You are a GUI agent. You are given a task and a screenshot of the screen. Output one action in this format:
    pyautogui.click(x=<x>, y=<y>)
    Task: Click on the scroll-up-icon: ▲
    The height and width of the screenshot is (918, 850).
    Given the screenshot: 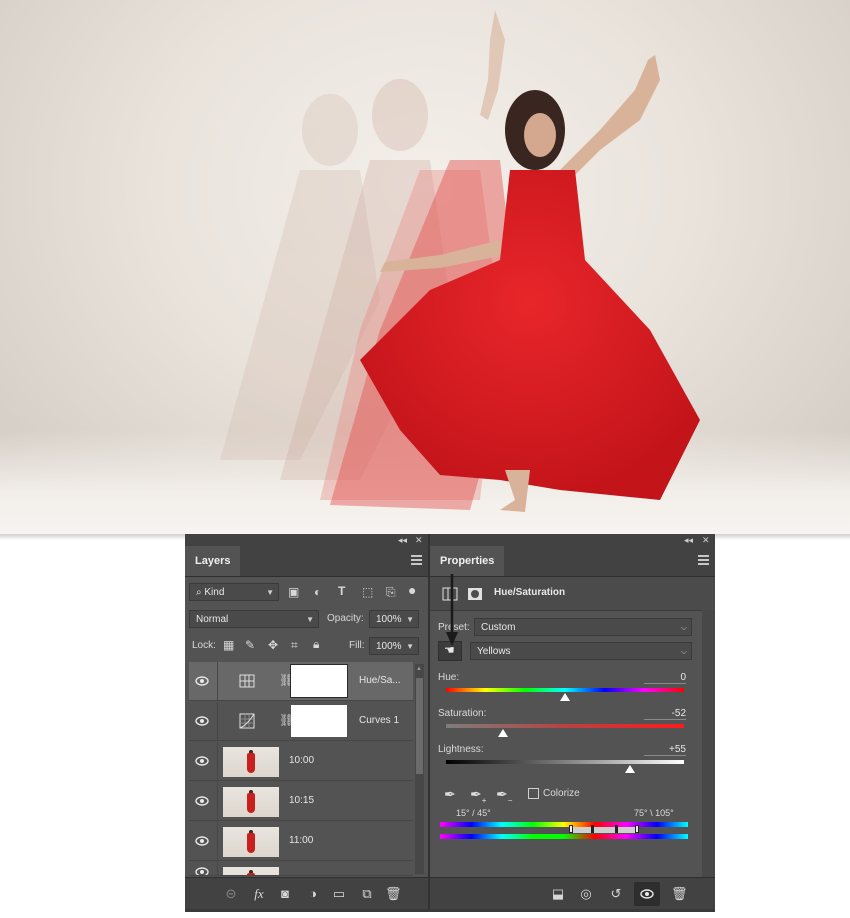 What is the action you would take?
    pyautogui.click(x=419, y=669)
    